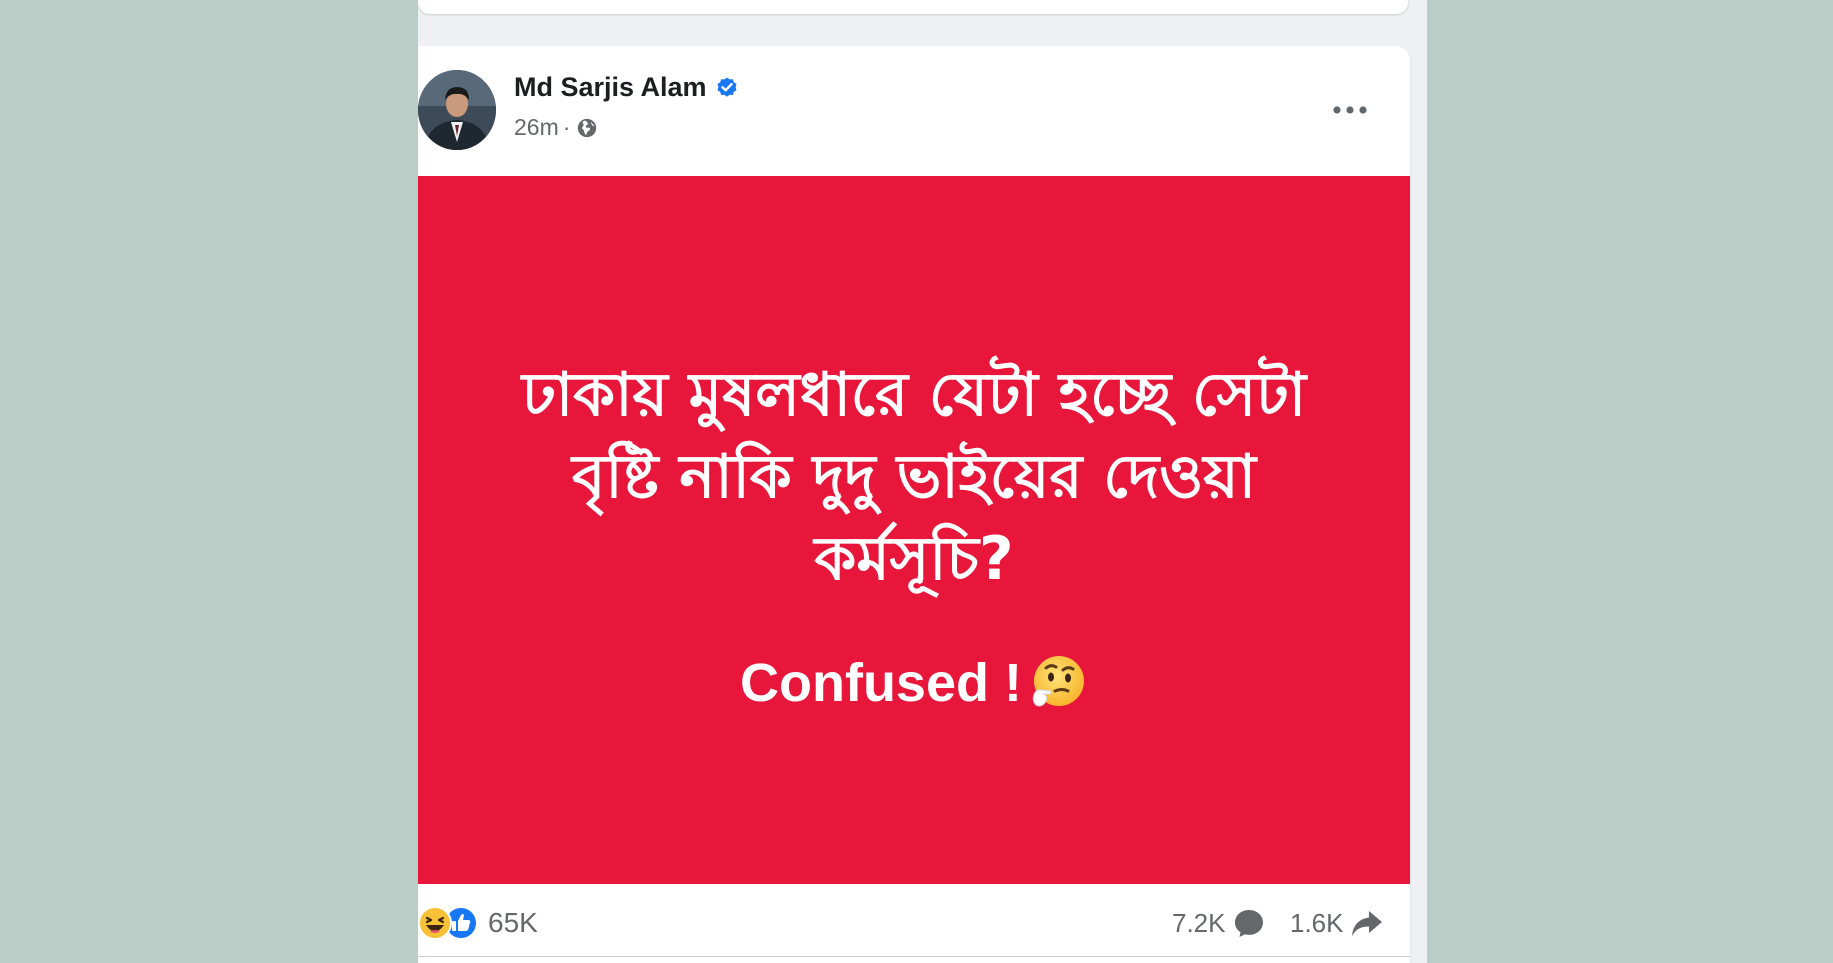 The image size is (1833, 963). Describe the element at coordinates (1248, 923) in the screenshot. I see `comment-icon` at that location.